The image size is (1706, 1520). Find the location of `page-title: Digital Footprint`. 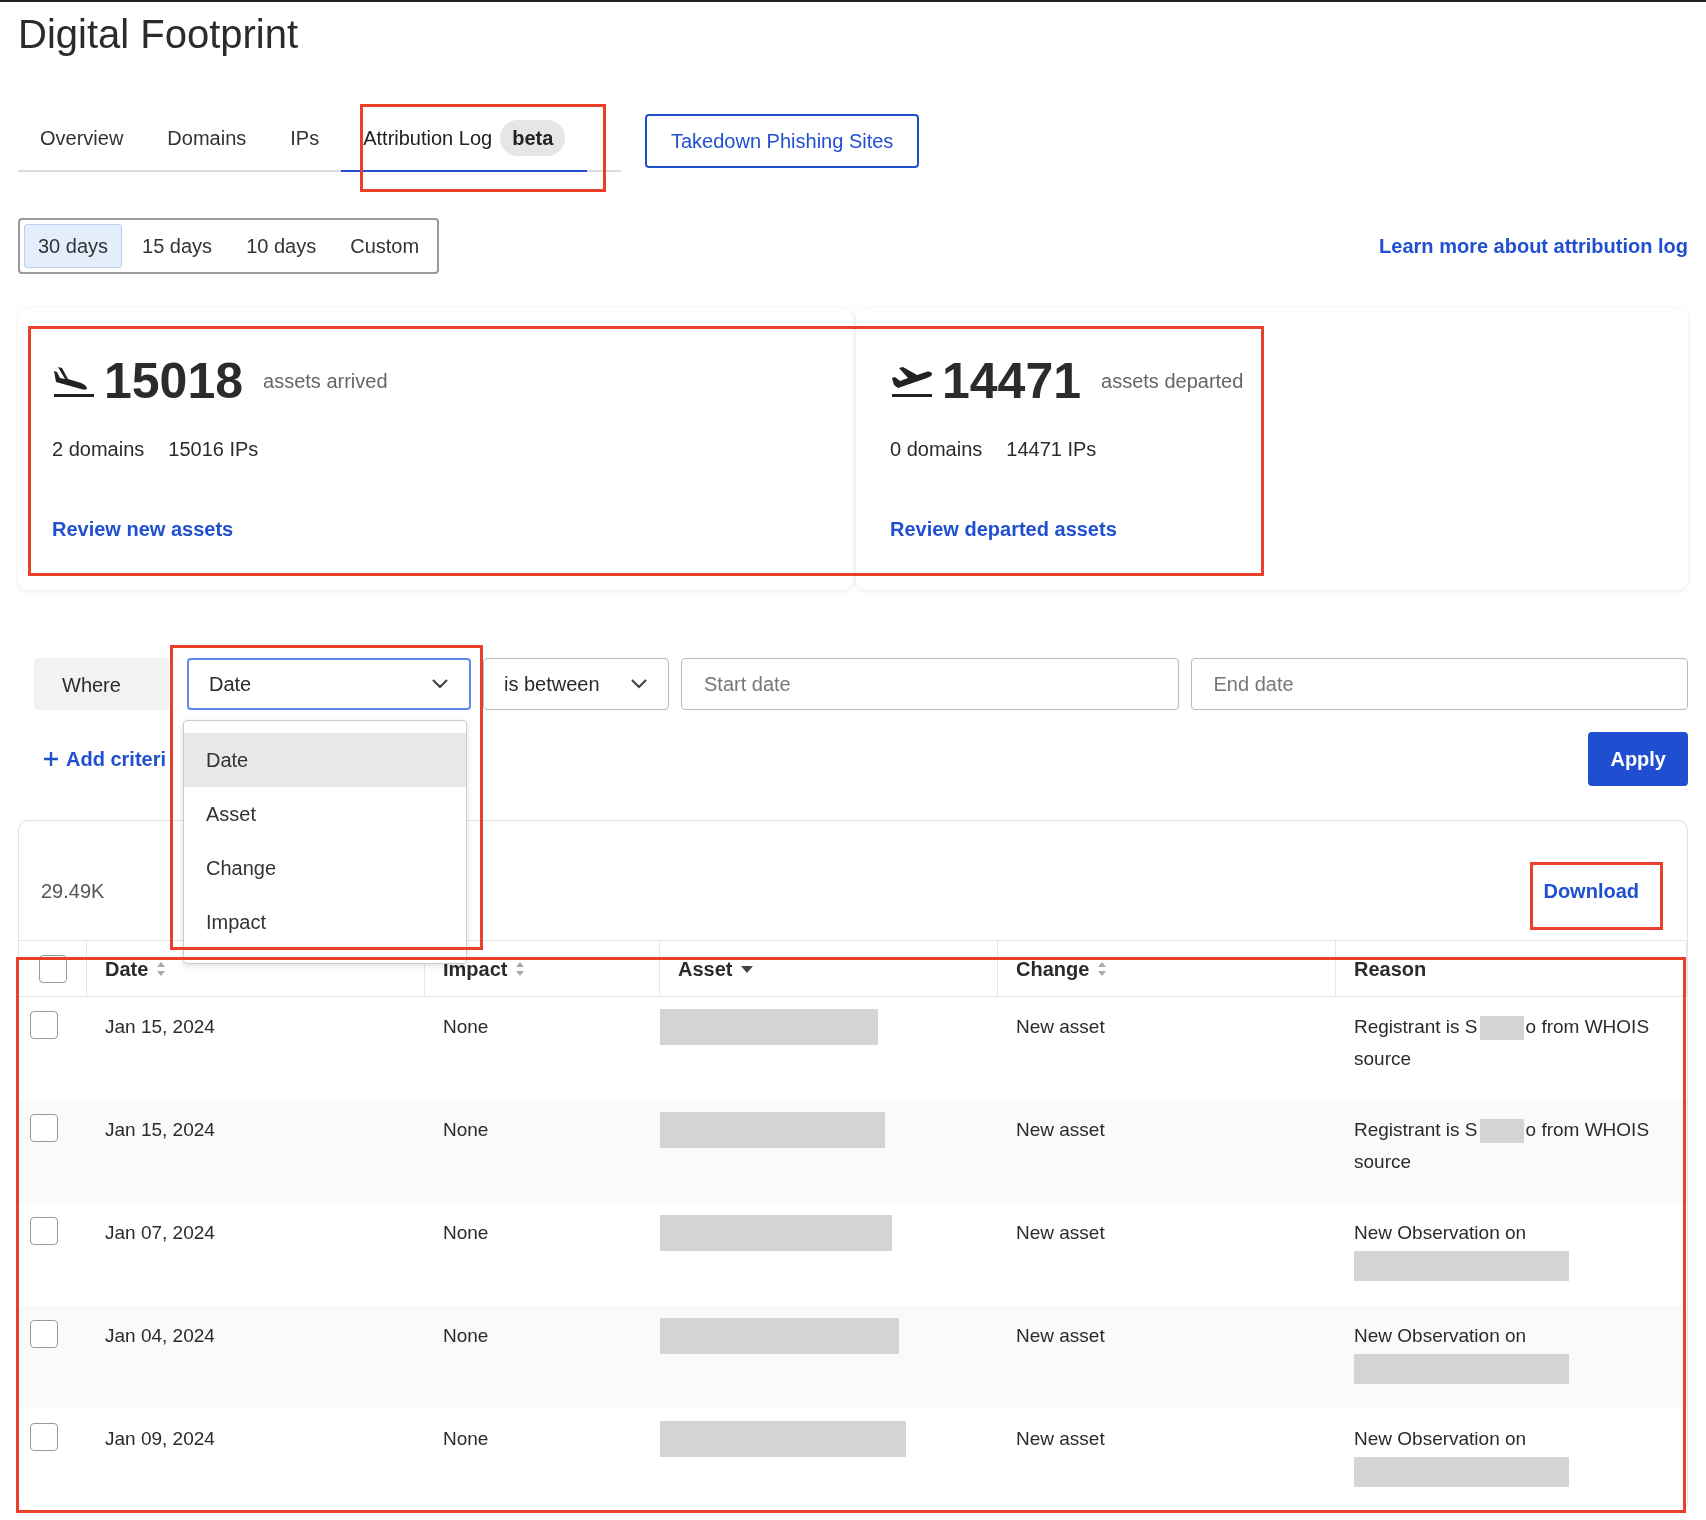

page-title: Digital Footprint is located at coordinates (159, 34).